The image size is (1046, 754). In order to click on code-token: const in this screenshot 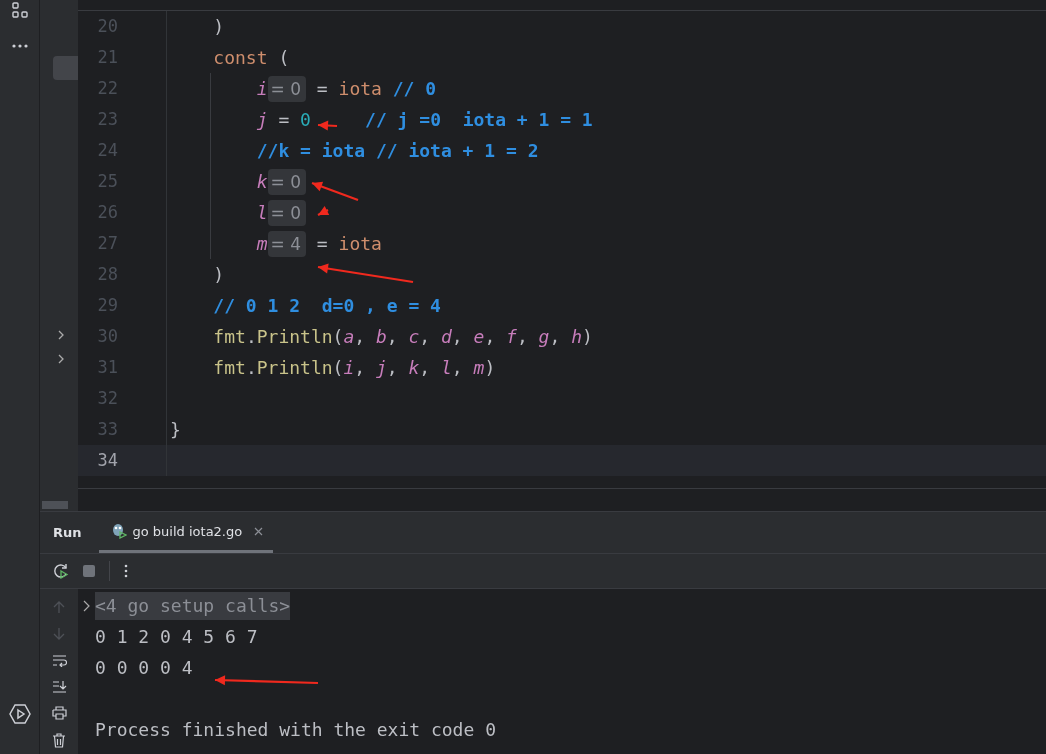, I will do `click(240, 57)`.